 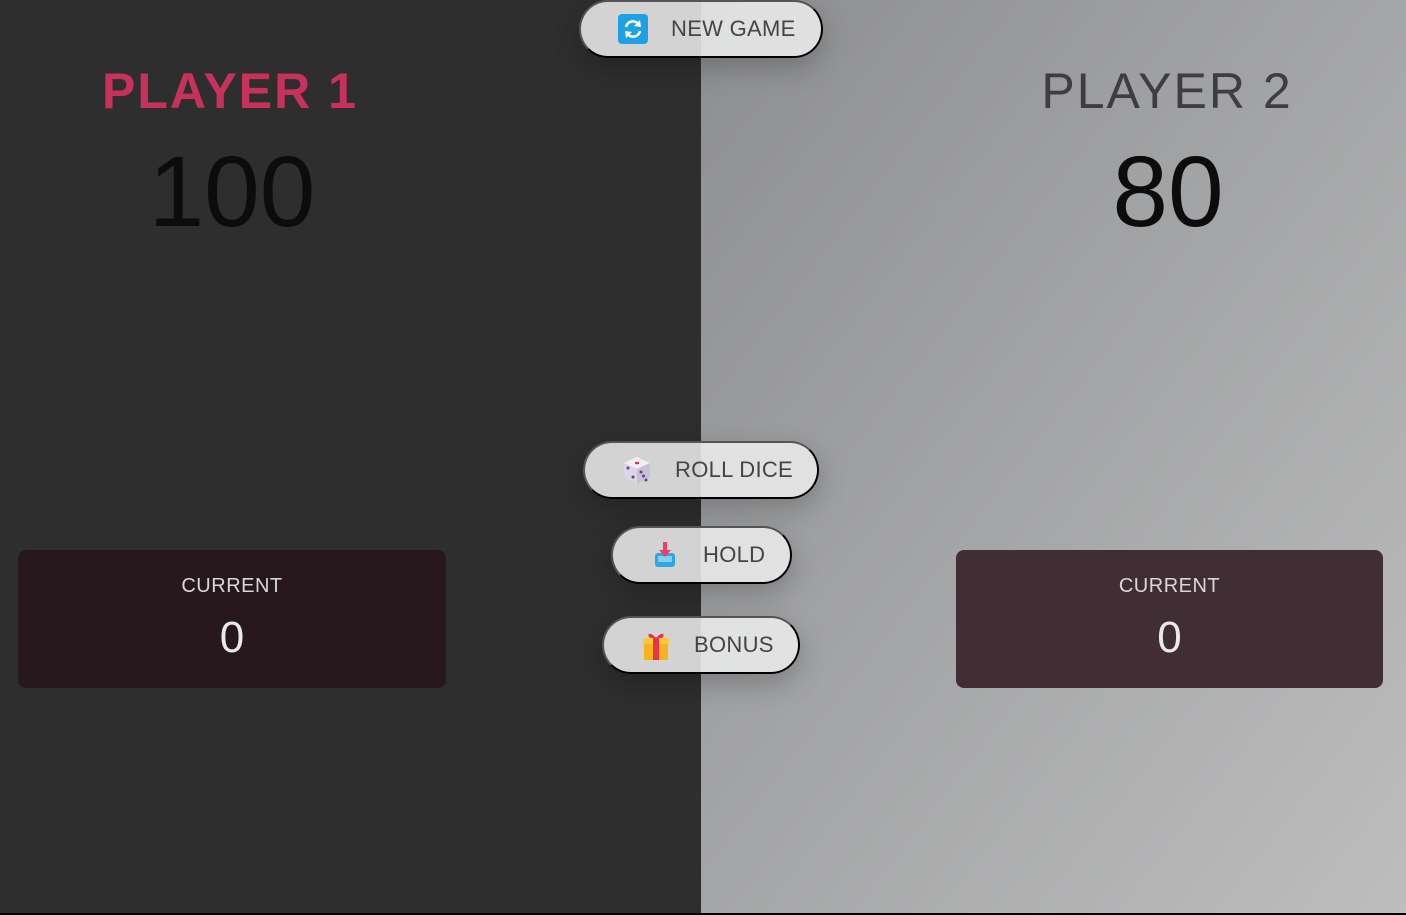 I want to click on dice-icon, so click(x=637, y=470).